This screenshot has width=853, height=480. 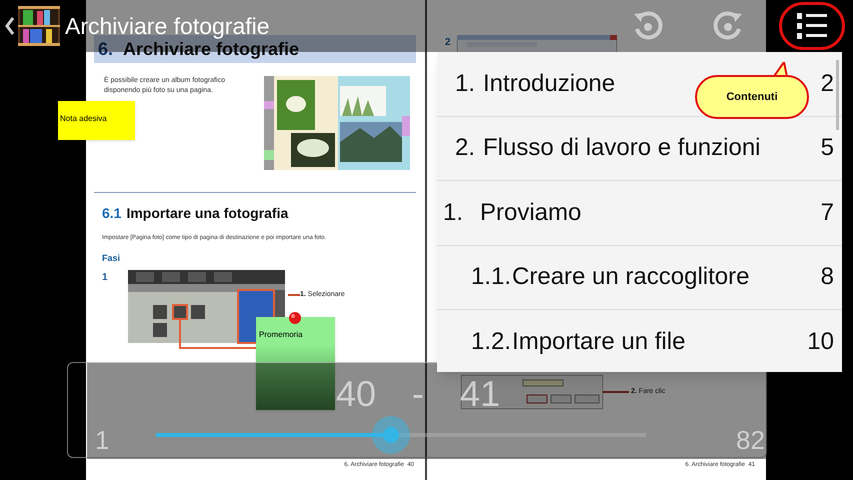 What do you see at coordinates (83, 118) in the screenshot?
I see `note-text: Nota adesiva` at bounding box center [83, 118].